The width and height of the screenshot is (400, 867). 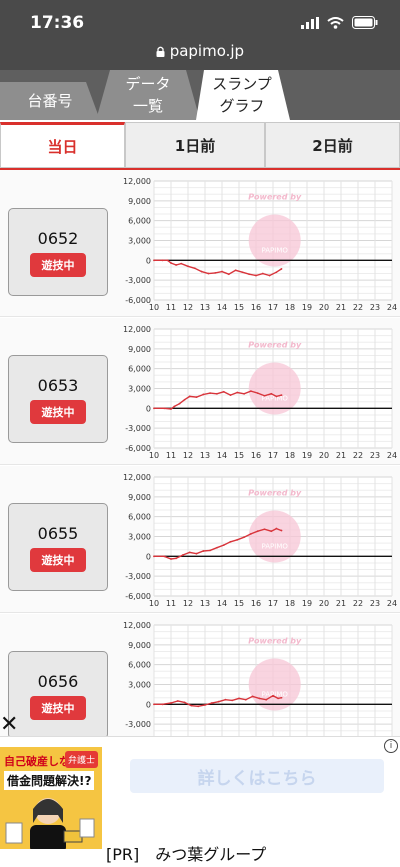 What do you see at coordinates (57, 23) in the screenshot?
I see `clock: 17:36` at bounding box center [57, 23].